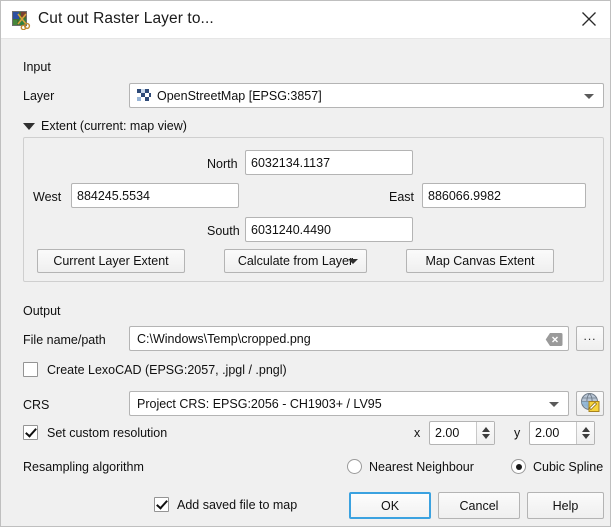 The height and width of the screenshot is (527, 611). Describe the element at coordinates (107, 433) in the screenshot. I see `set-custom-resolution-label: Set custom resolution` at that location.